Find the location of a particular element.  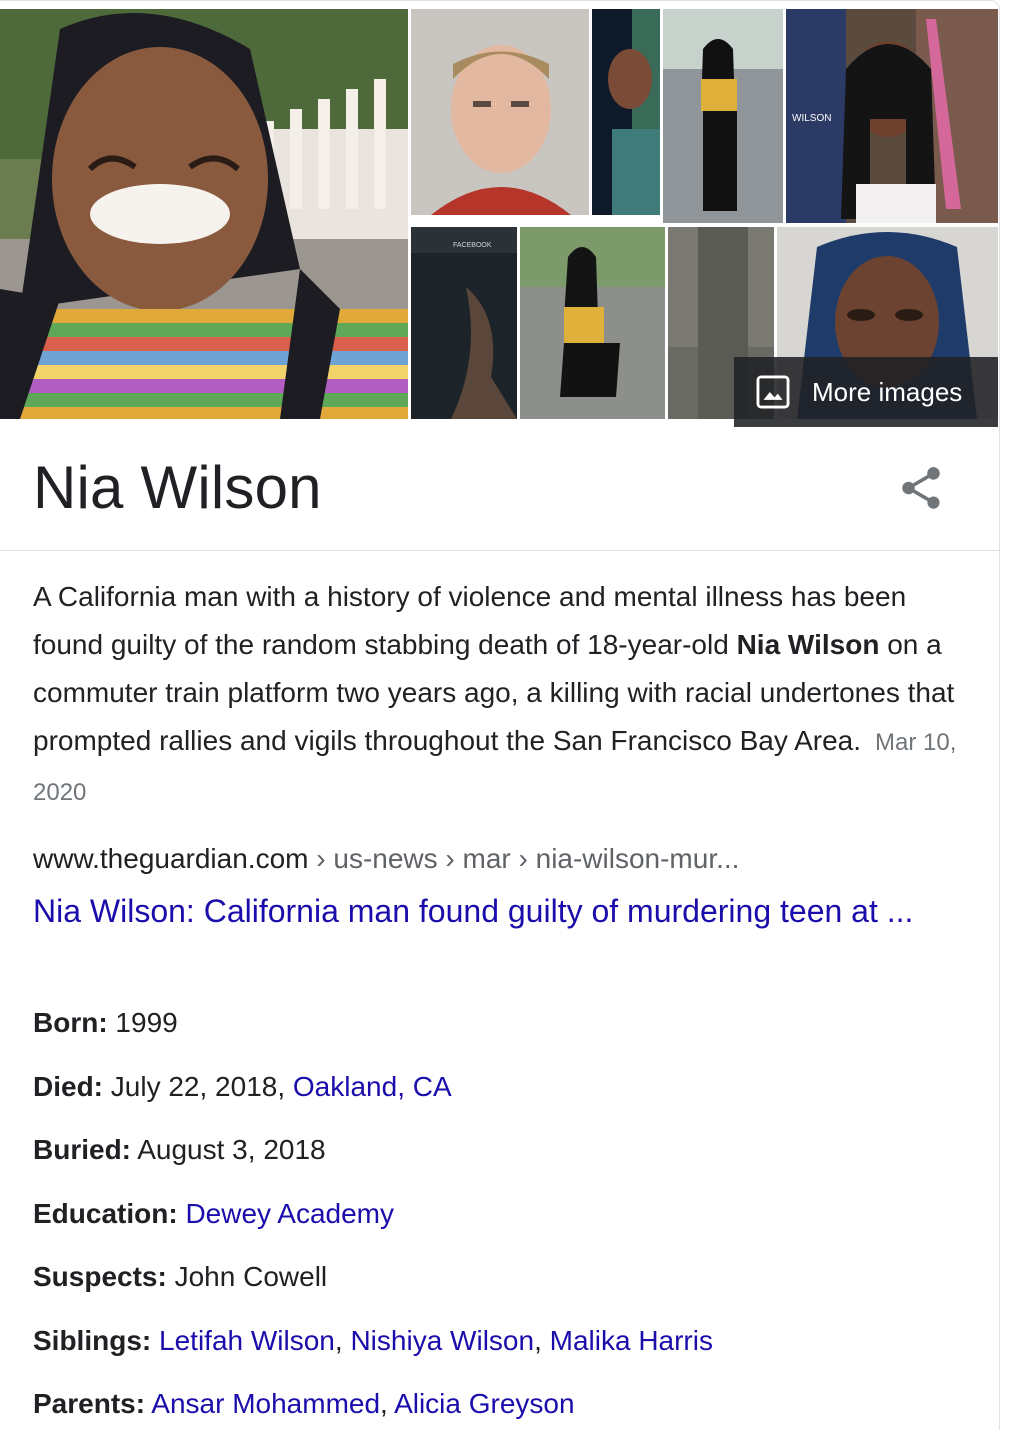

description-bold: Nia Wilson is located at coordinates (808, 644).